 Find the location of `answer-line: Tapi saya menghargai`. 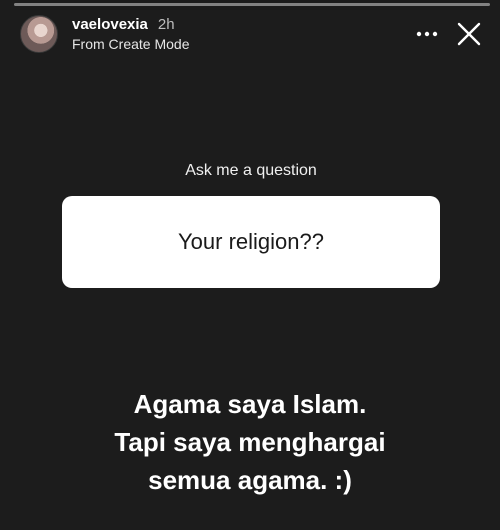

answer-line: Tapi saya menghargai is located at coordinates (250, 442).